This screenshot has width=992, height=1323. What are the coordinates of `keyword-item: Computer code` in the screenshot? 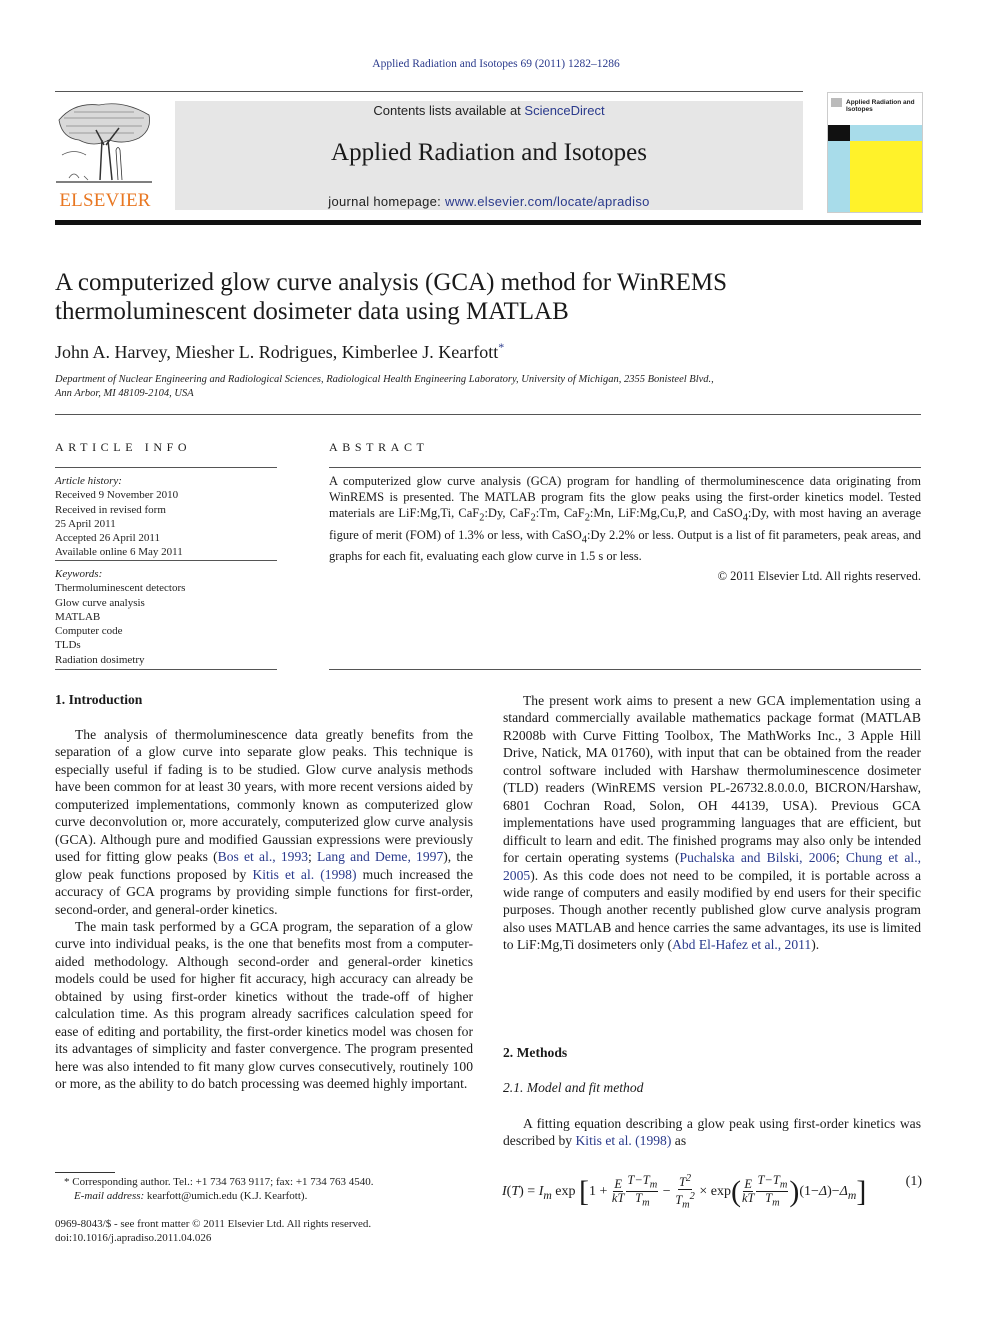 It's located at (89, 631).